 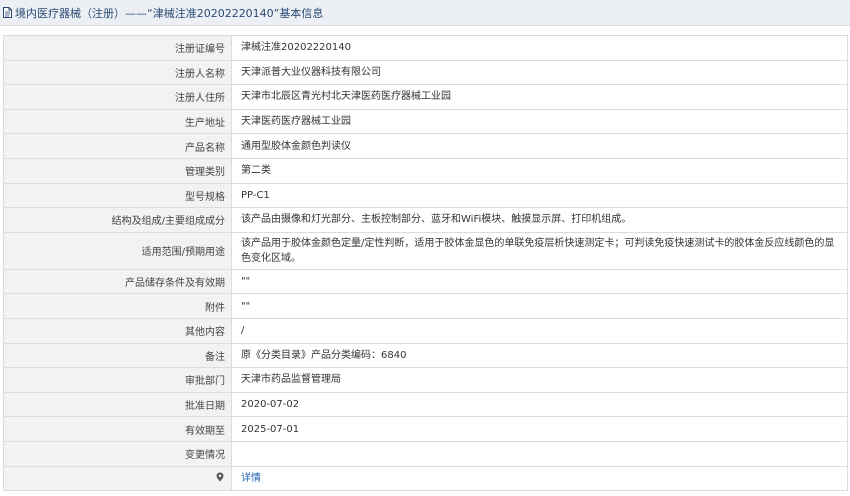 I want to click on row-value: 津械注准20202220140, so click(x=539, y=48).